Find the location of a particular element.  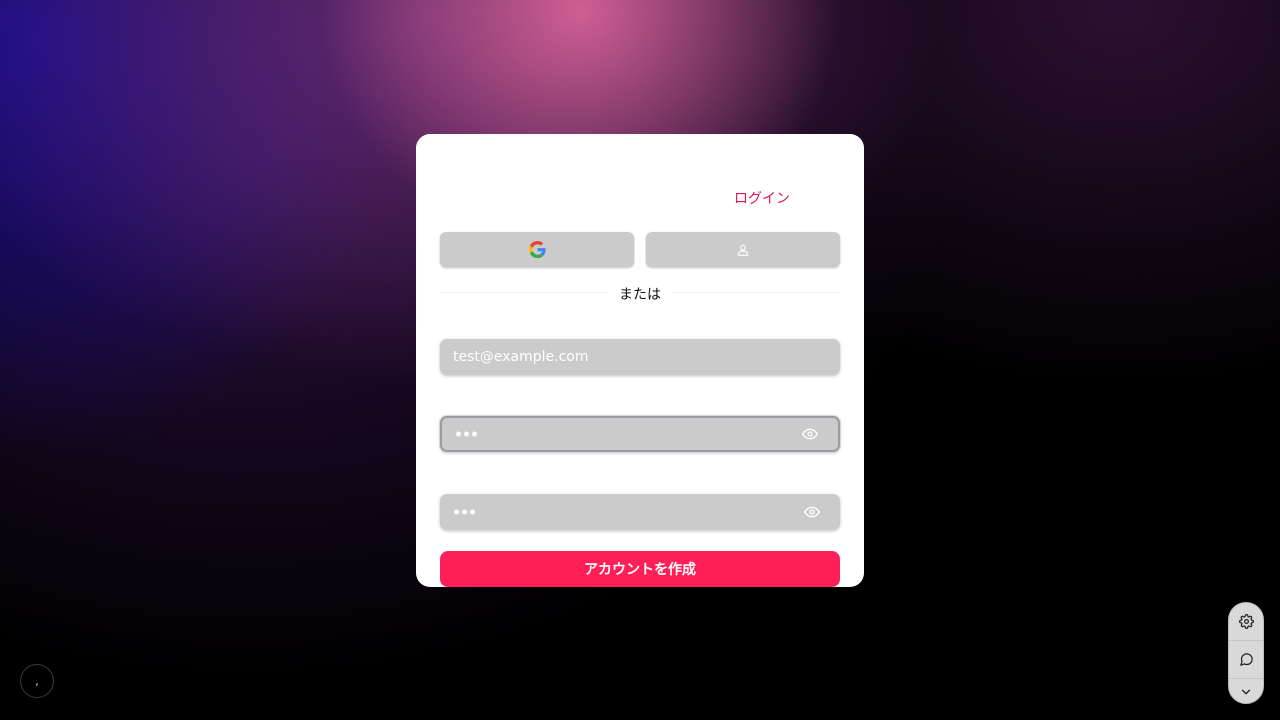

user-icon is located at coordinates (743, 250).